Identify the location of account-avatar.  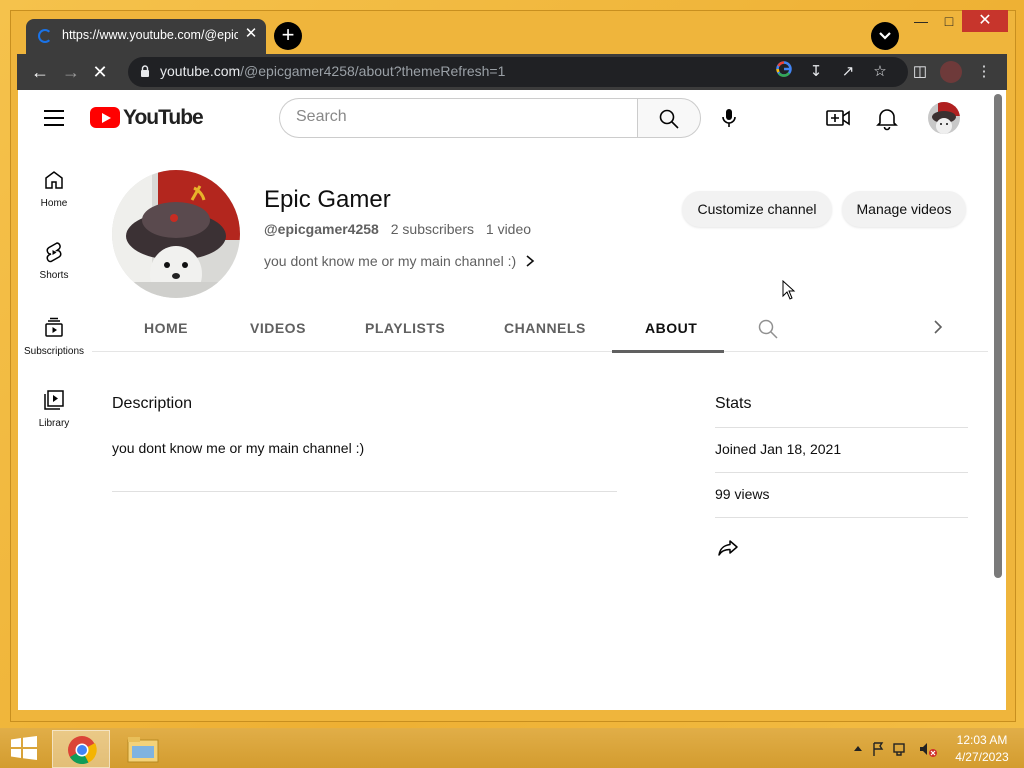
(944, 118).